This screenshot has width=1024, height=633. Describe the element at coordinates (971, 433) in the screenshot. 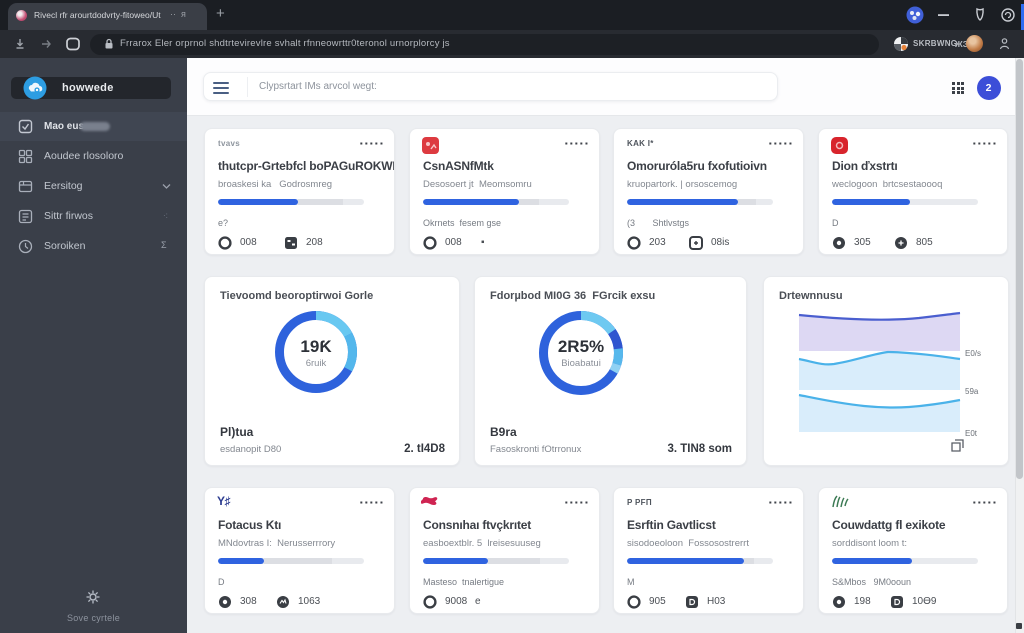

I see `svg-text: E0t` at that location.